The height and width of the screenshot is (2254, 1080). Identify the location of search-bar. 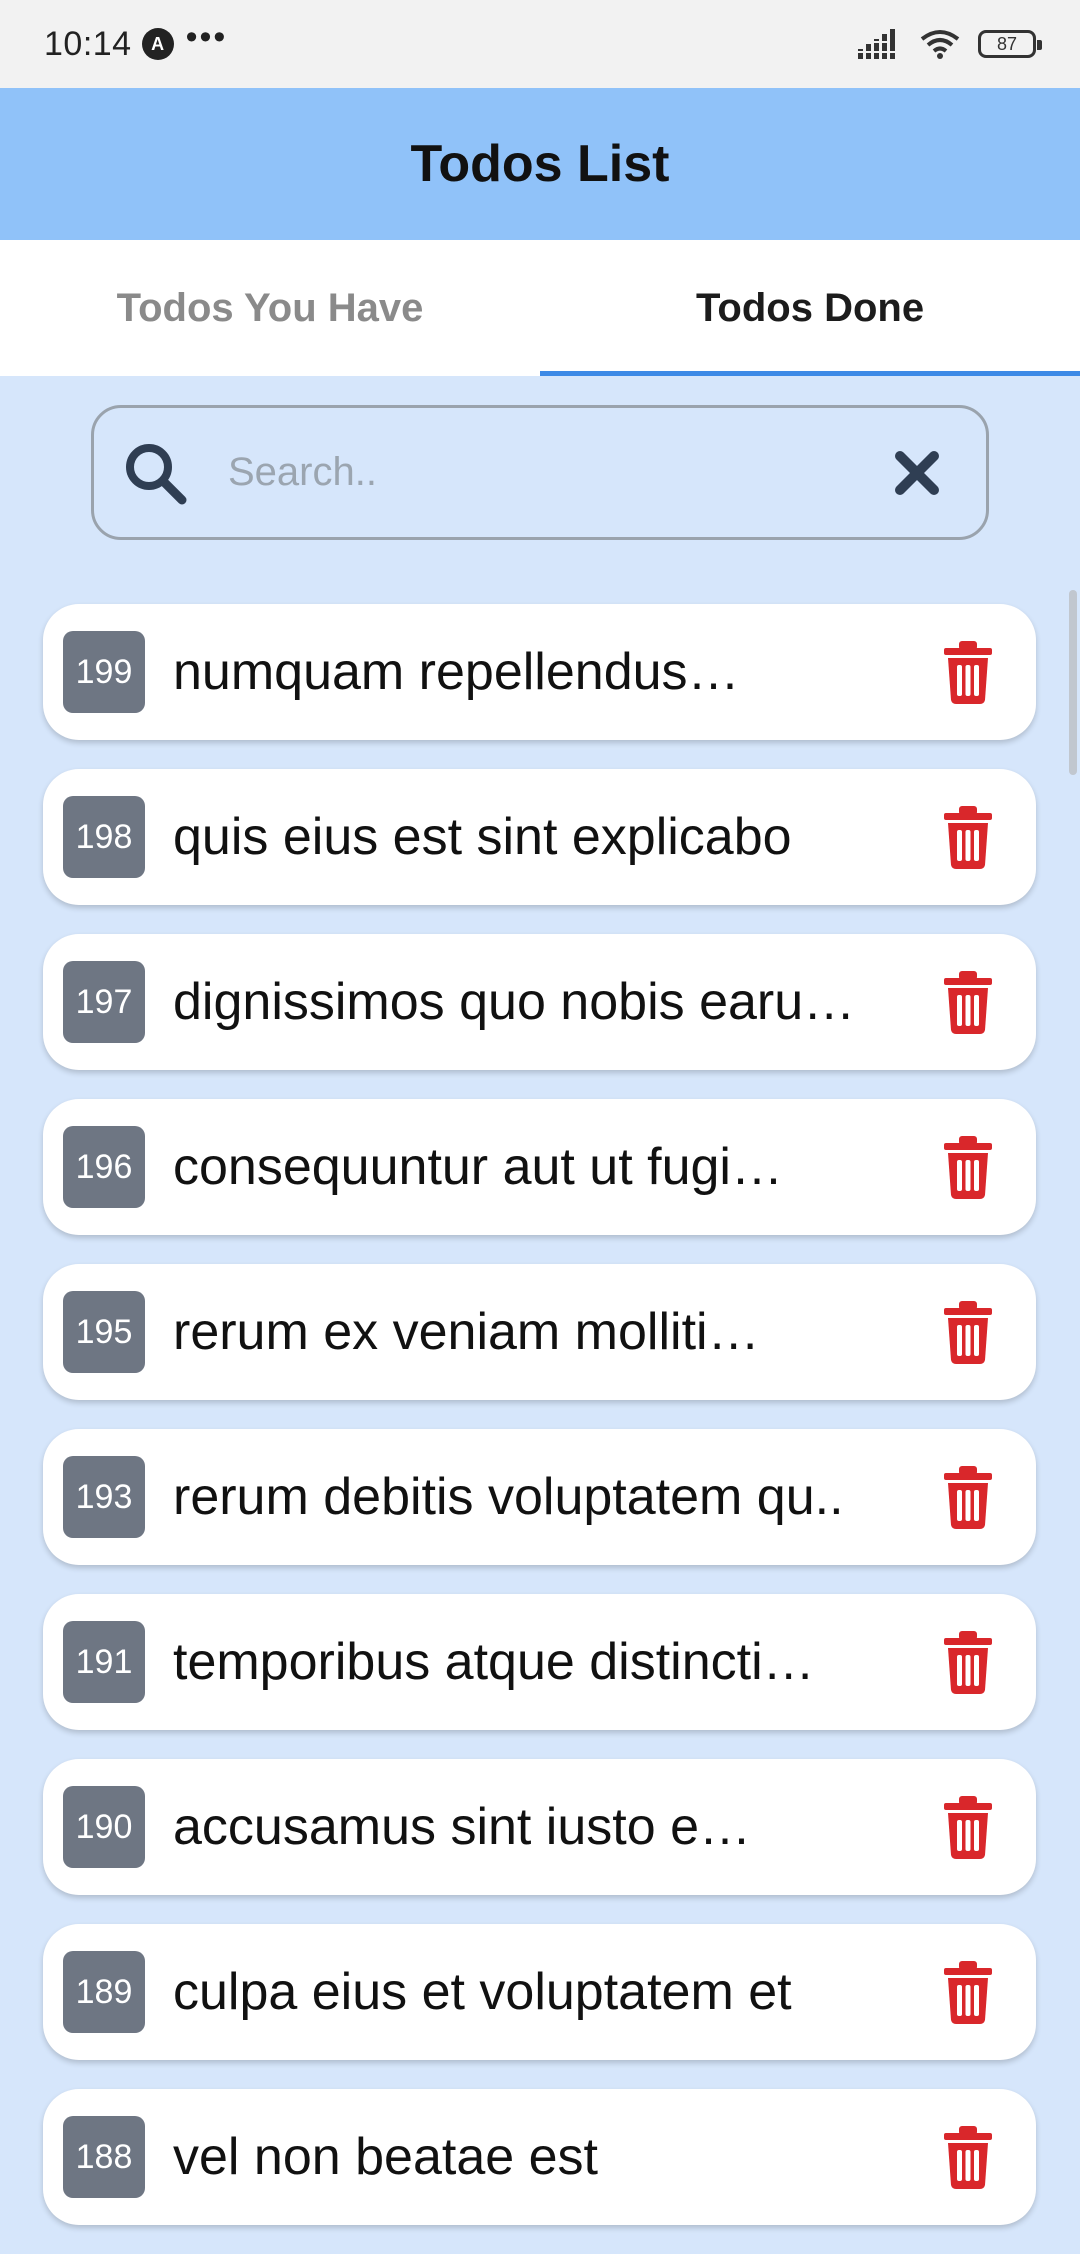
(540, 472).